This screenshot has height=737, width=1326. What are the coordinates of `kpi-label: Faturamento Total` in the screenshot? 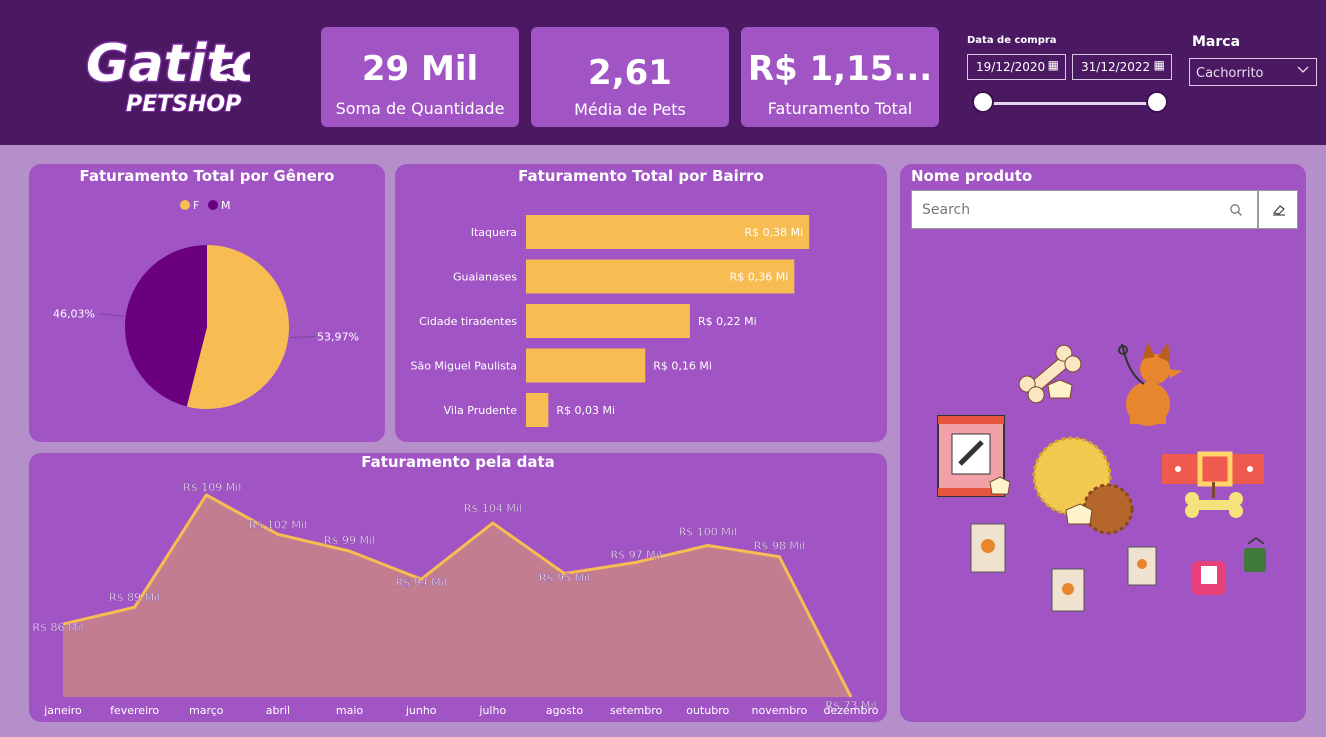 It's located at (840, 108).